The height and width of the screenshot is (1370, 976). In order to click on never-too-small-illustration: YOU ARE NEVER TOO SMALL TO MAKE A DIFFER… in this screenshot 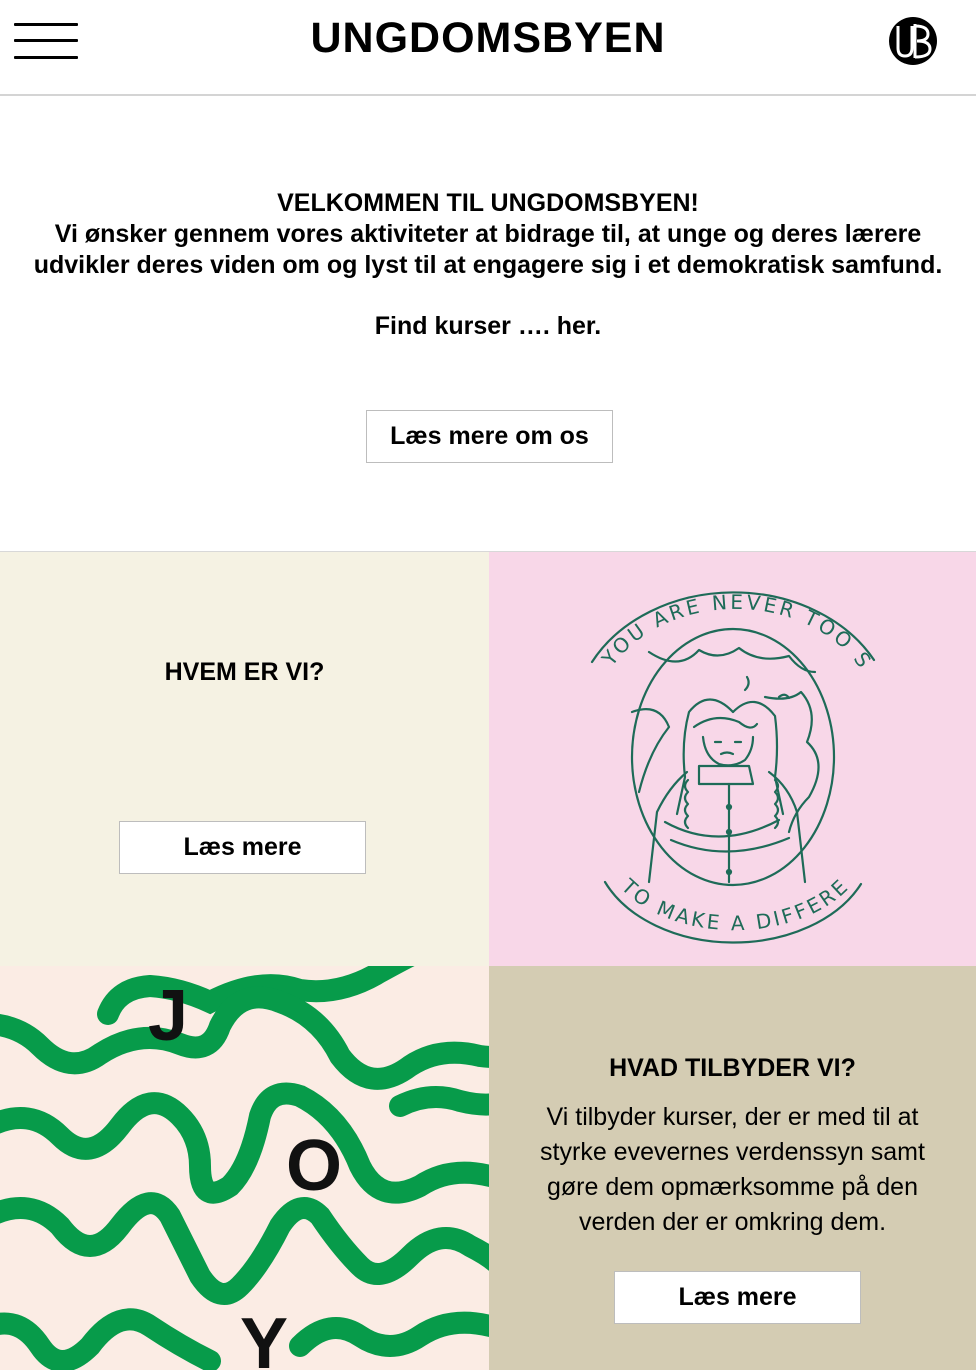, I will do `click(683, 748)`.